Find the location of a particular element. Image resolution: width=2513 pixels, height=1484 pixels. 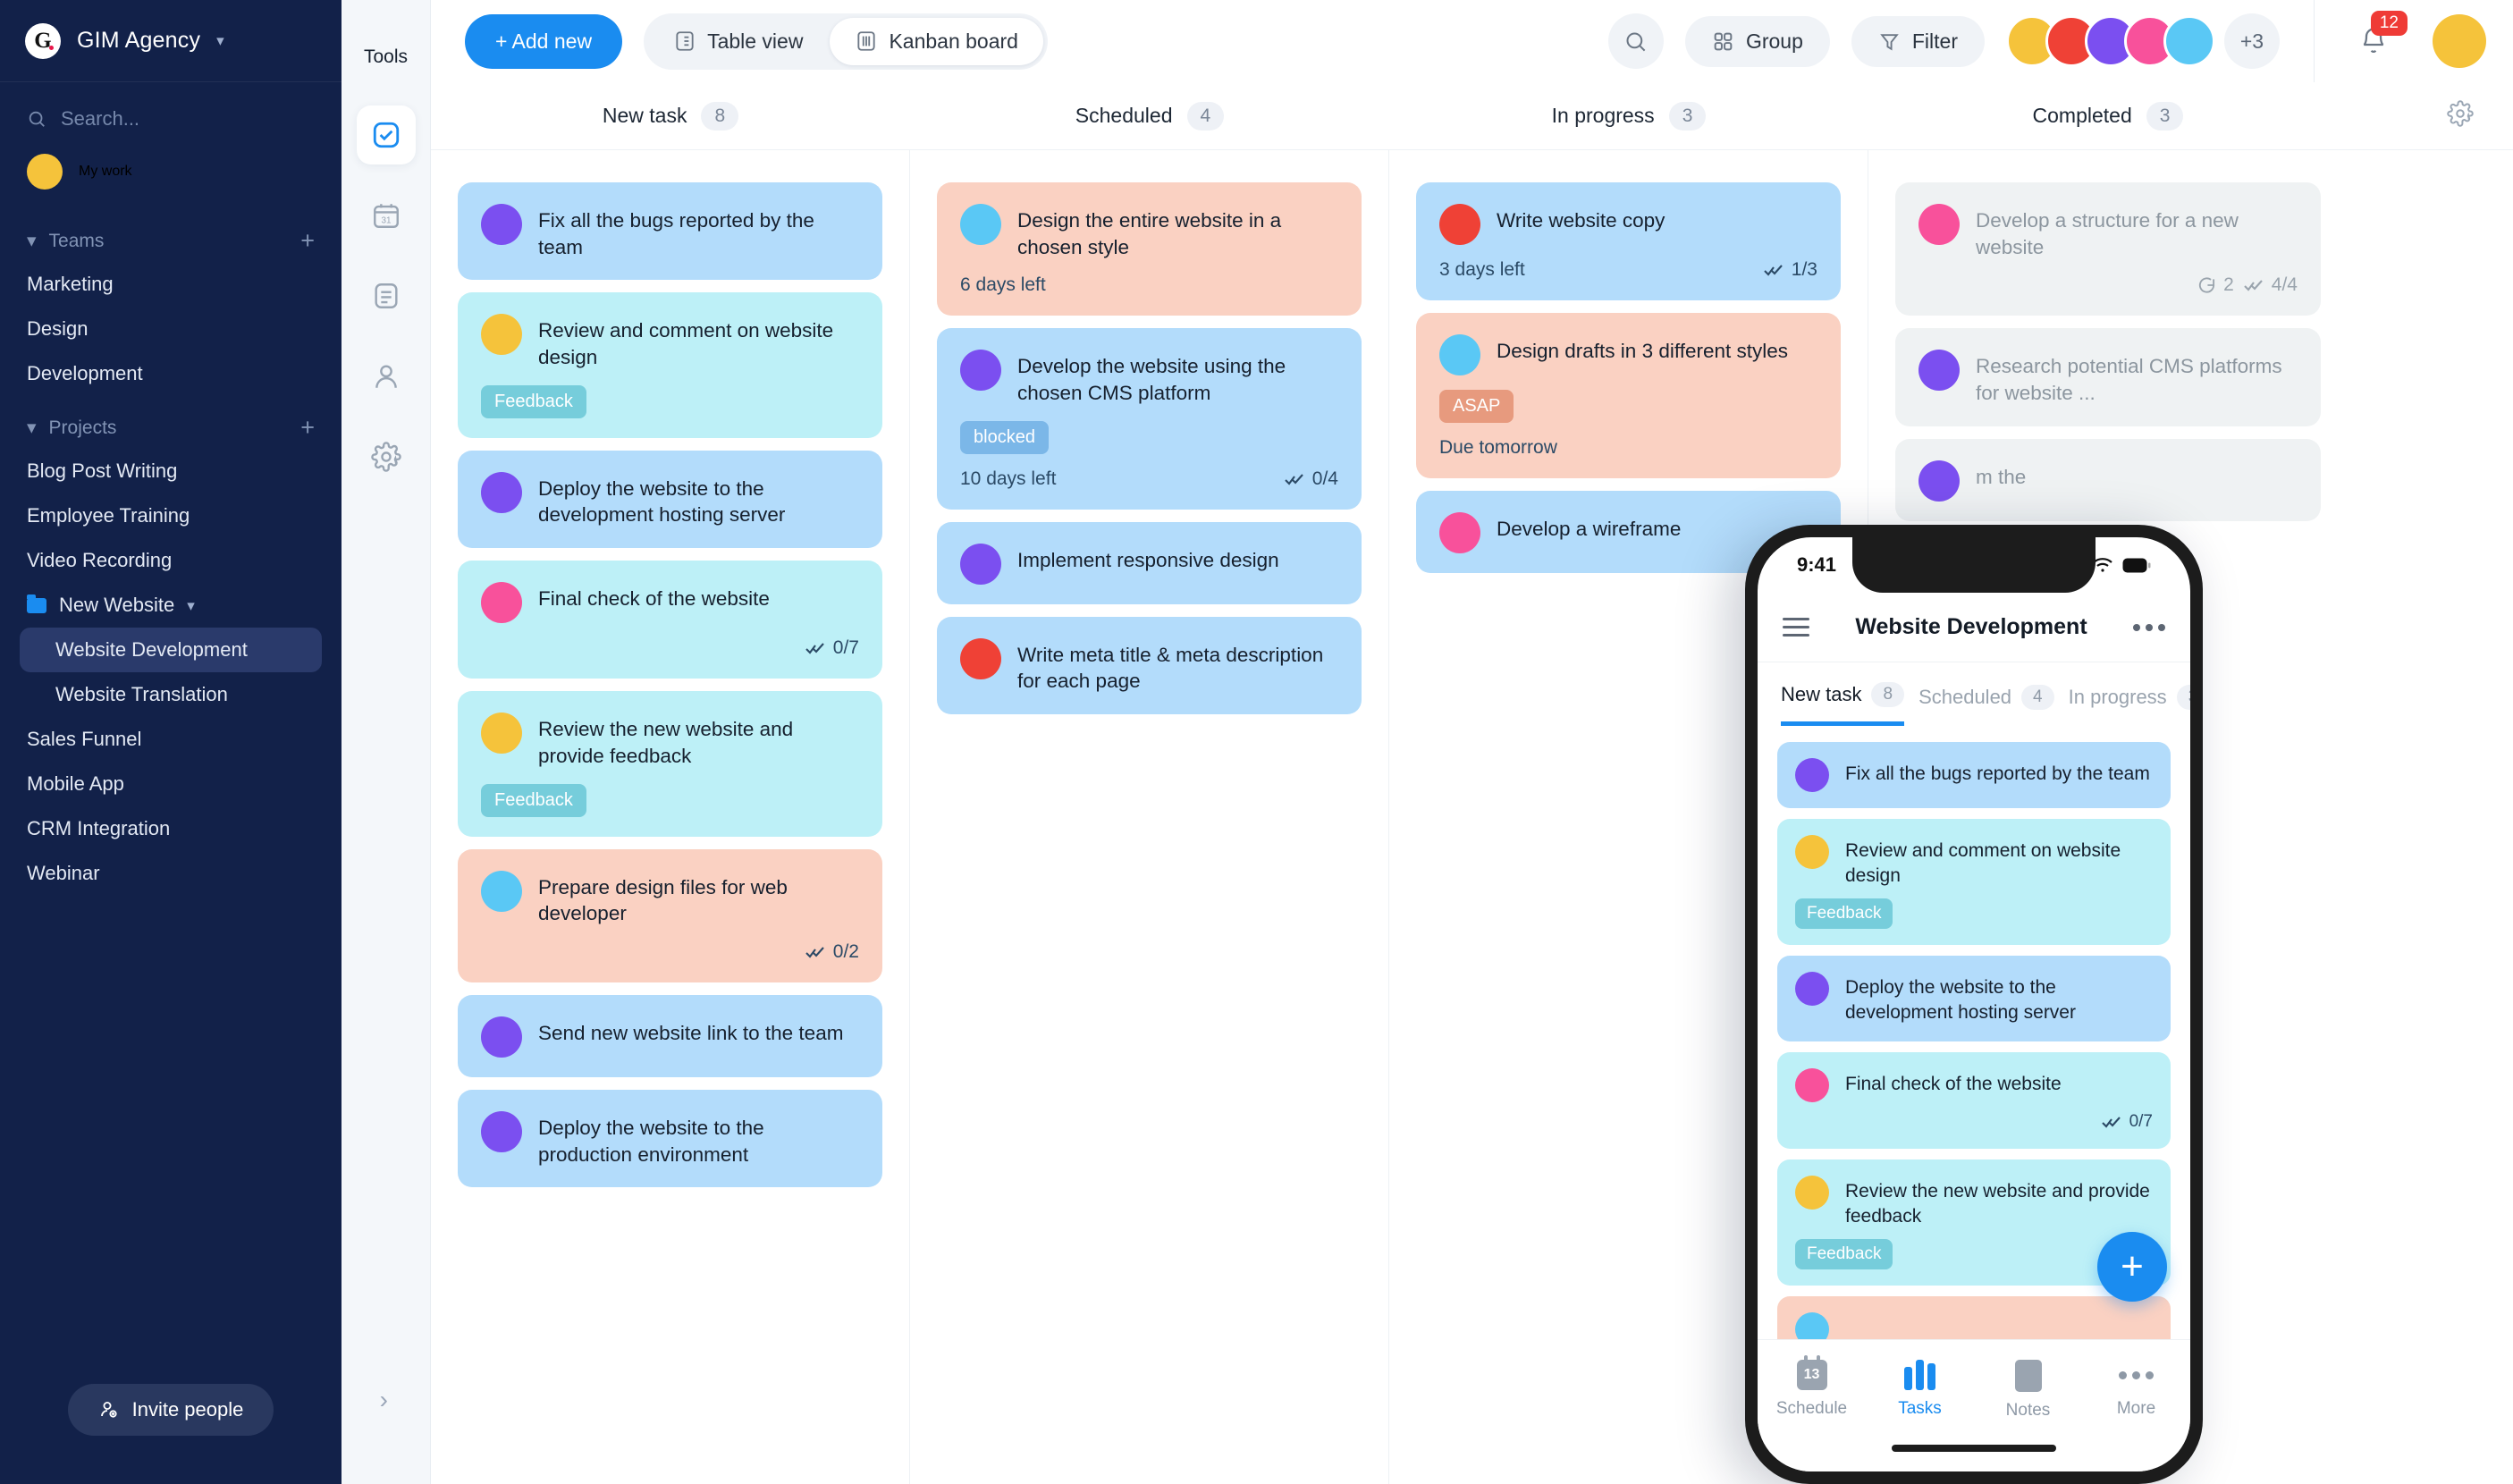

brand-logo: G is located at coordinates (43, 40).